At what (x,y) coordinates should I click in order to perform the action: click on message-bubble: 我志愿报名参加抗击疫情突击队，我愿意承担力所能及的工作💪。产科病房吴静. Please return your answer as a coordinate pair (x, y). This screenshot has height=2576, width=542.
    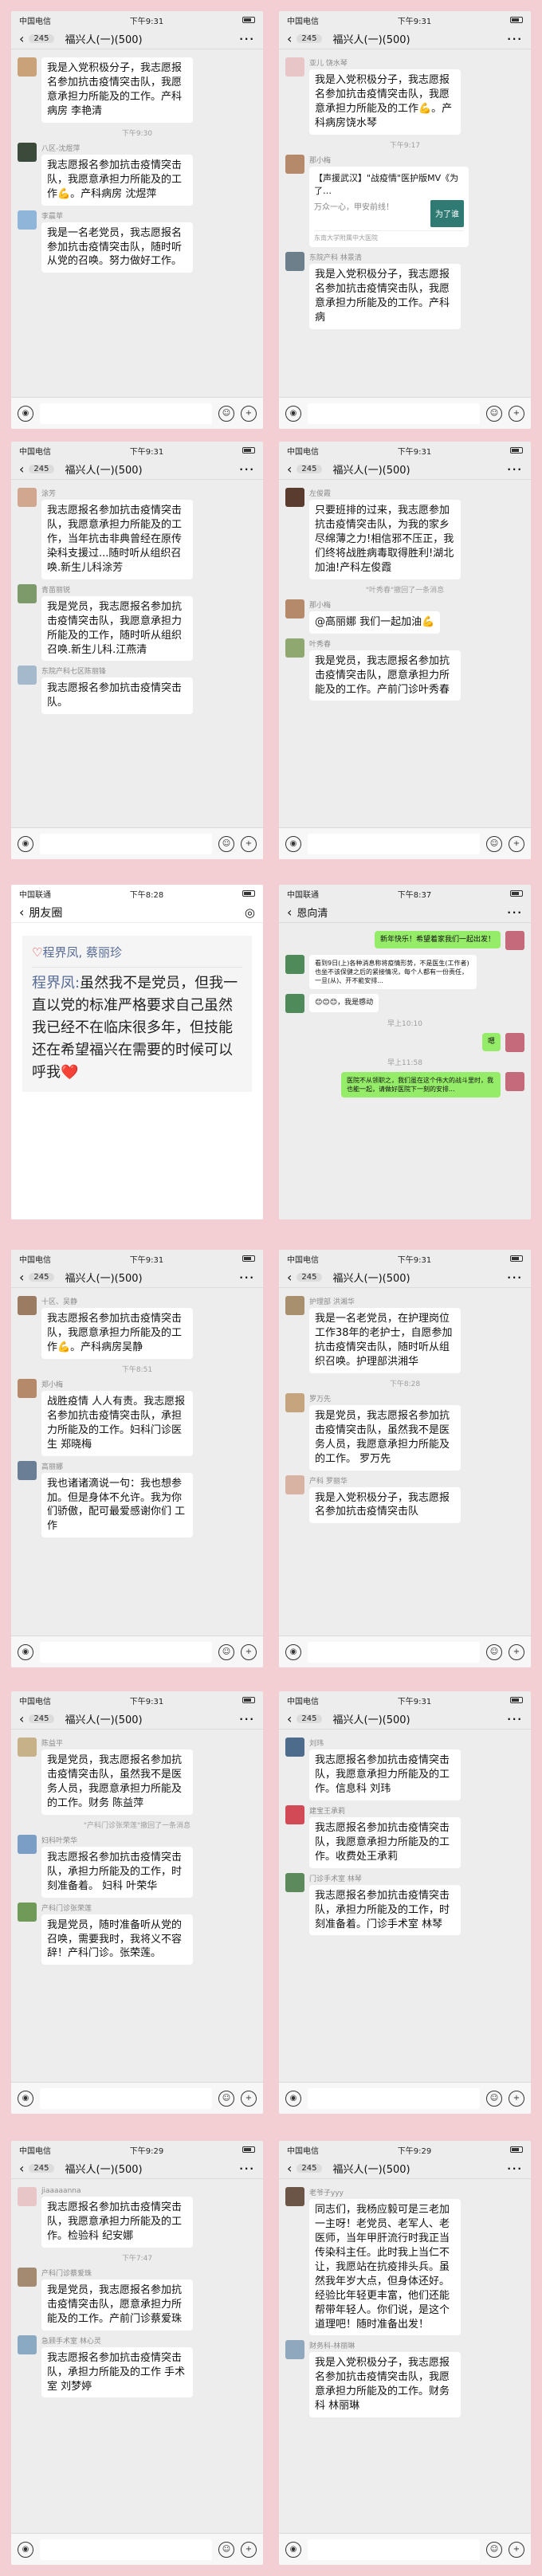
    Looking at the image, I should click on (117, 1333).